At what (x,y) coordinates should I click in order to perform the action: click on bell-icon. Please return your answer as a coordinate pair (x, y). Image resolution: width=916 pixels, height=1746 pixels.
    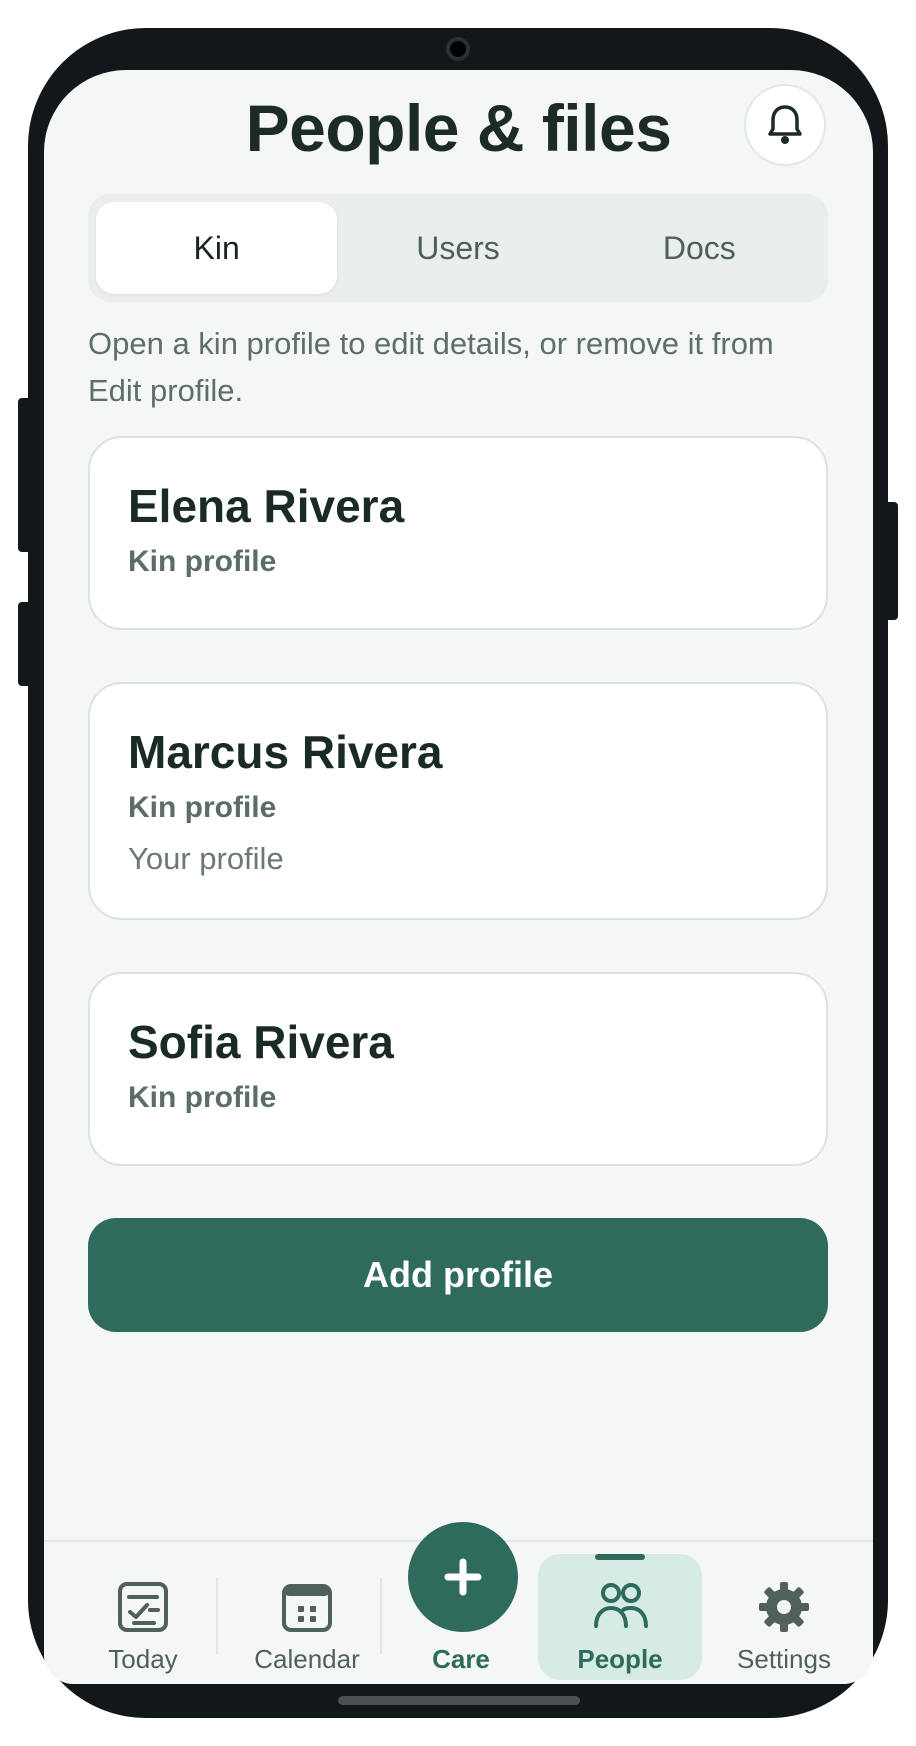
    Looking at the image, I should click on (785, 124).